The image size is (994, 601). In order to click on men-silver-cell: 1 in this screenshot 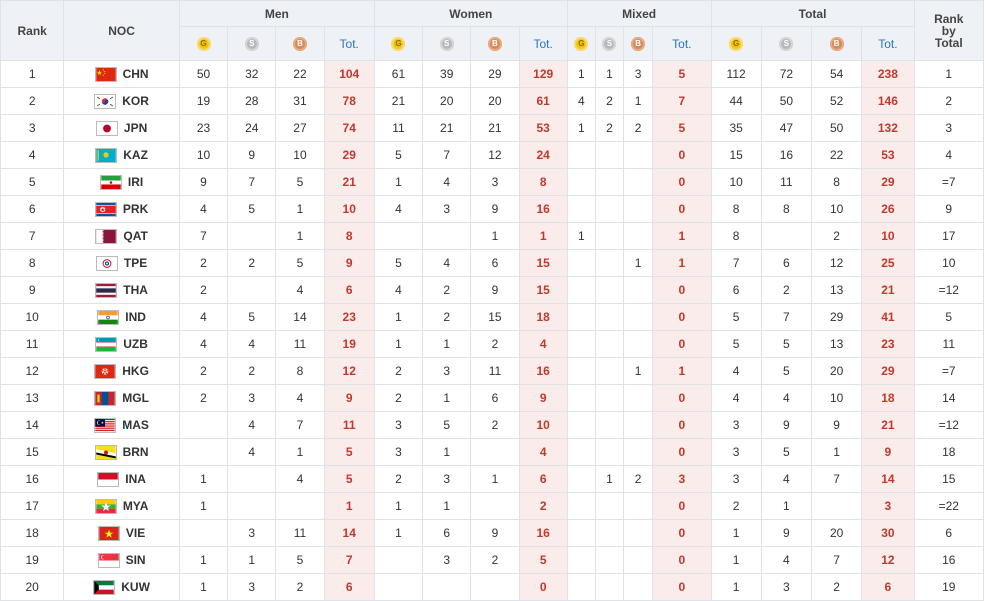, I will do `click(252, 560)`.